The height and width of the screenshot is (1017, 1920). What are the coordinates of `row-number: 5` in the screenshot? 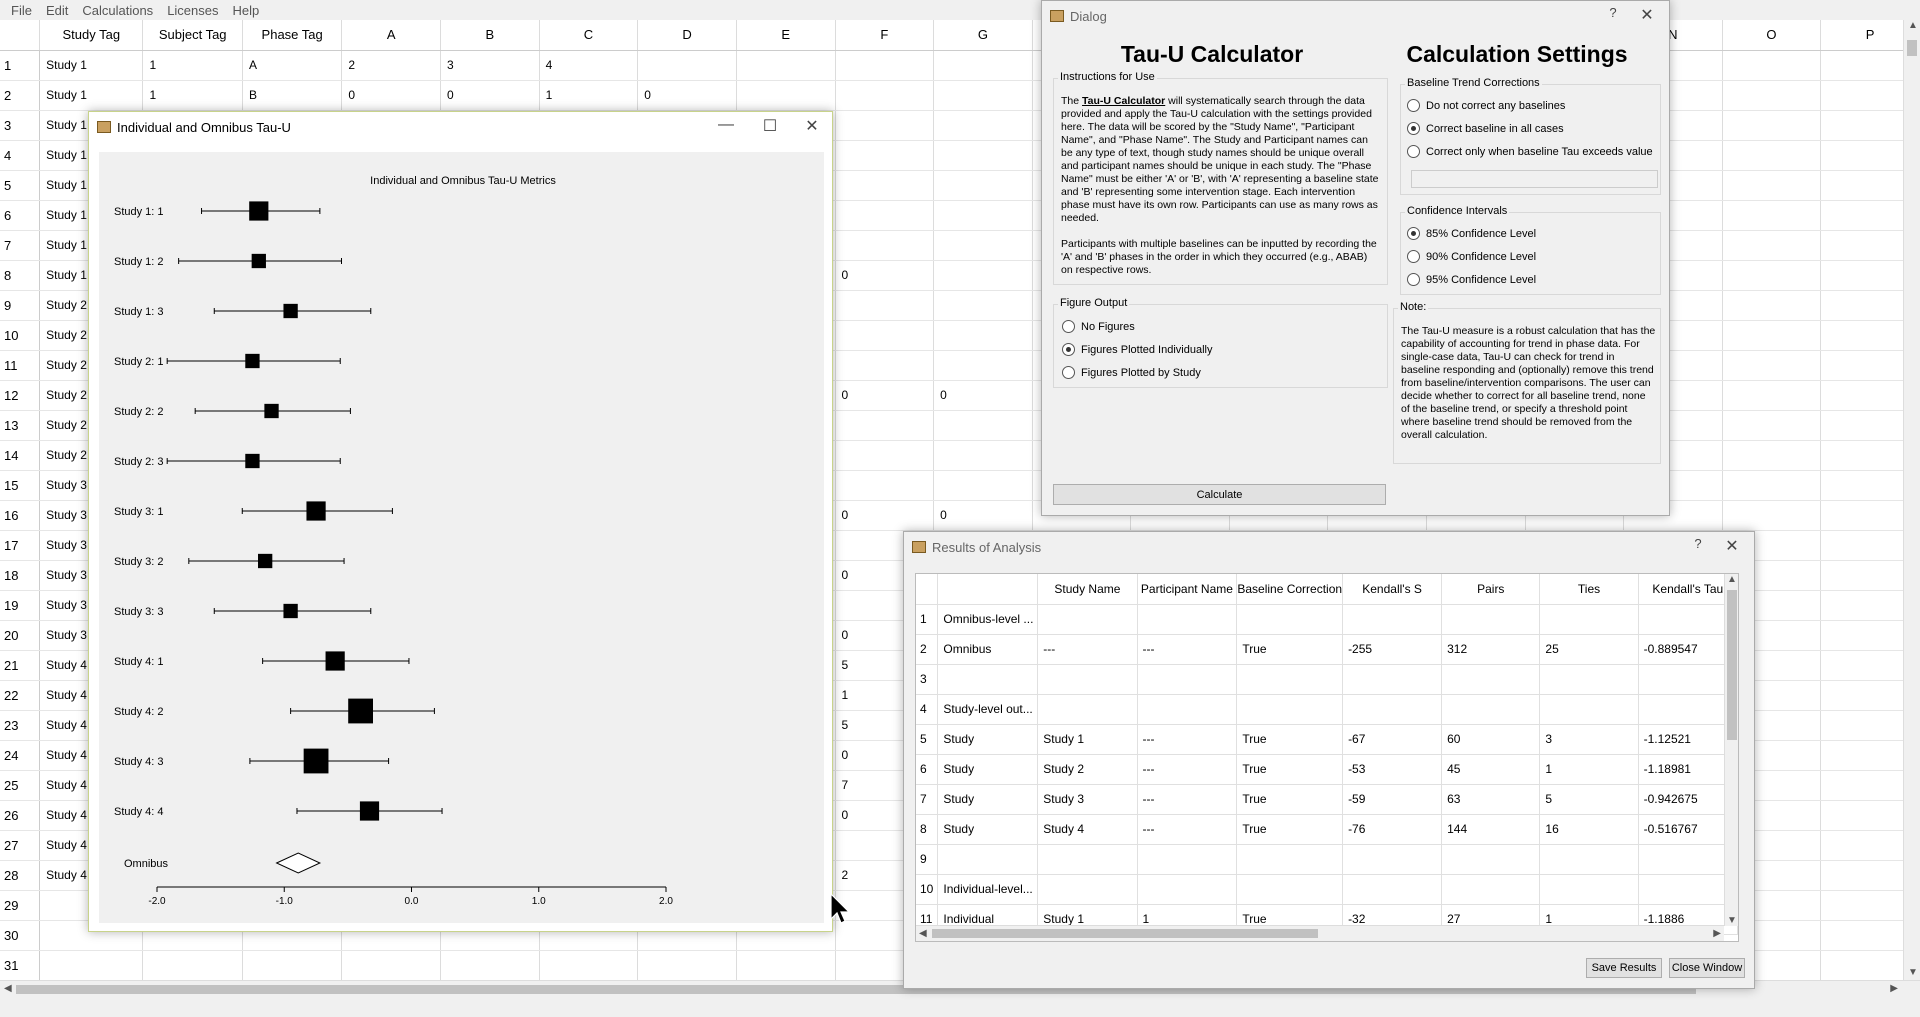 It's located at (927, 739).